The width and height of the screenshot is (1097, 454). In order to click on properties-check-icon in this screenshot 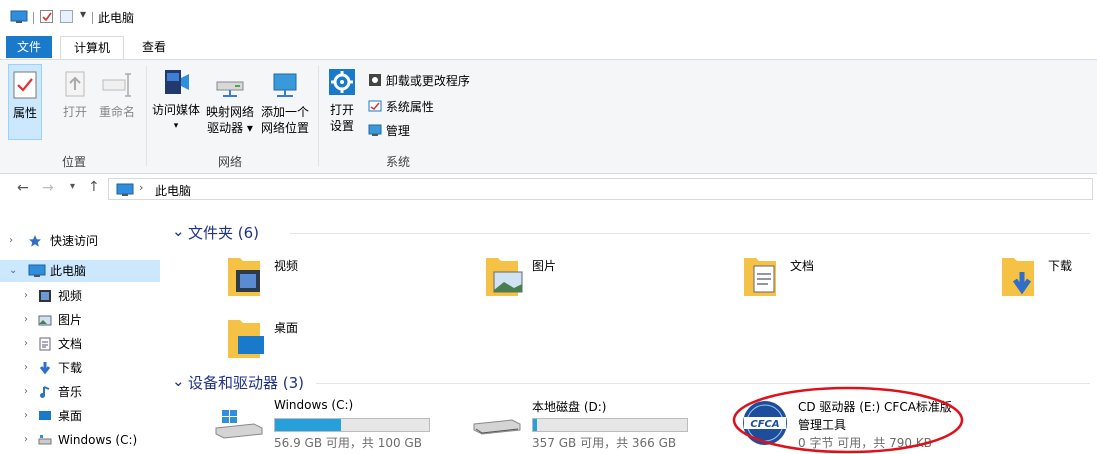, I will do `click(47, 17)`.